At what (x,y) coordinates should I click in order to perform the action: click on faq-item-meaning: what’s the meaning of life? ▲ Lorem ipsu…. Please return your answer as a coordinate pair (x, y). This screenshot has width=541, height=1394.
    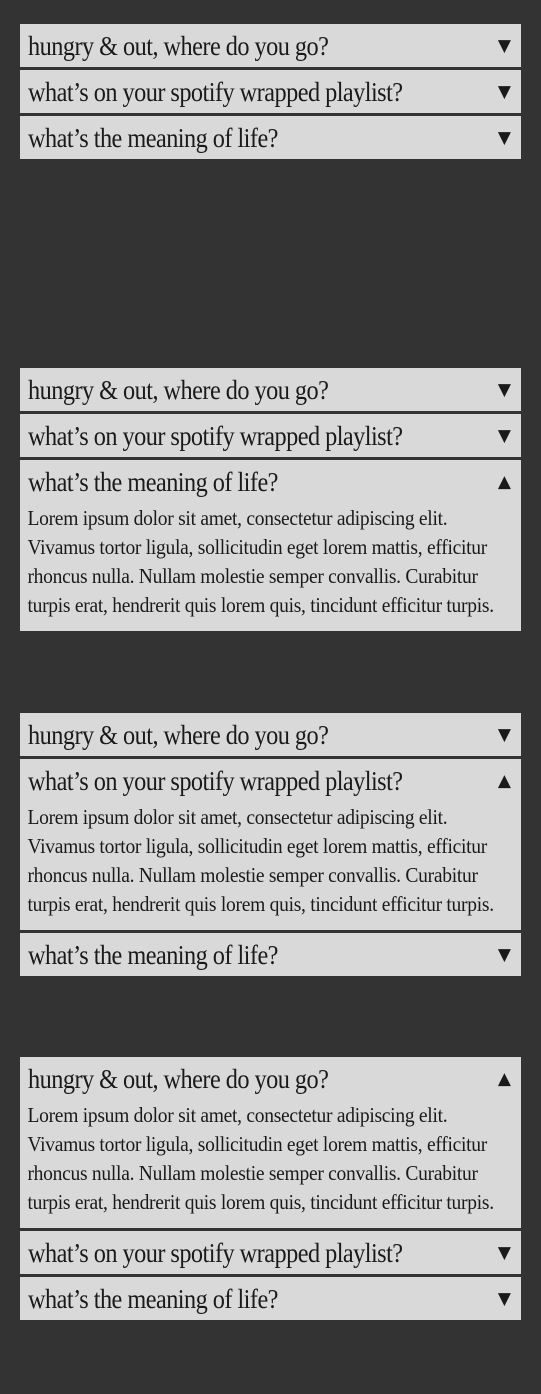
    Looking at the image, I should click on (270, 545).